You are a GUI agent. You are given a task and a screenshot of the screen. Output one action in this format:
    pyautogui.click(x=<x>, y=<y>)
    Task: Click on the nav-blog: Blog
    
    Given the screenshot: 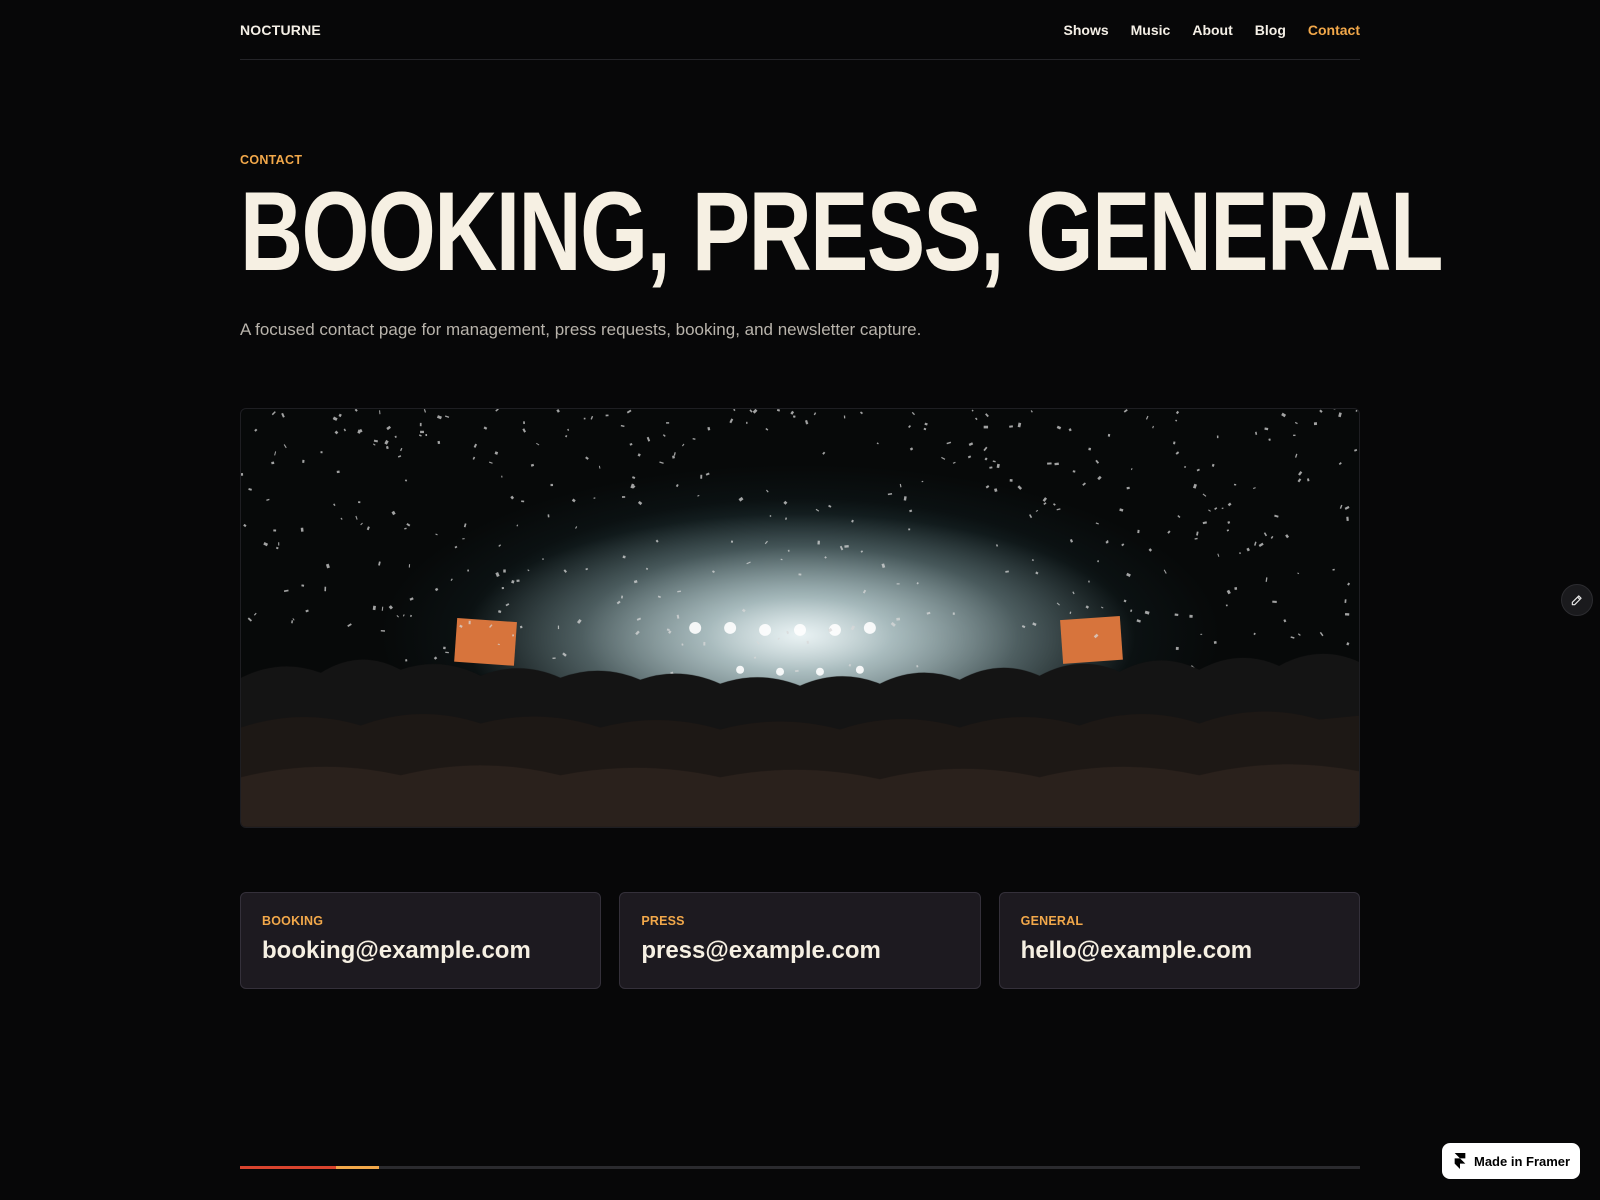 What is the action you would take?
    pyautogui.click(x=1270, y=30)
    